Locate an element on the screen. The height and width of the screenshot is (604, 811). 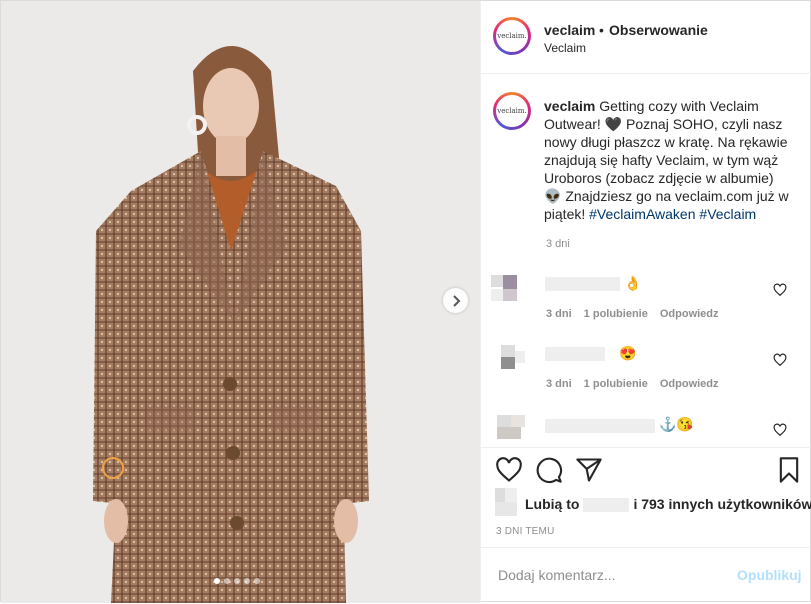
likes-summary: Lubią to i 793 innych użytkowników is located at coordinates (668, 504).